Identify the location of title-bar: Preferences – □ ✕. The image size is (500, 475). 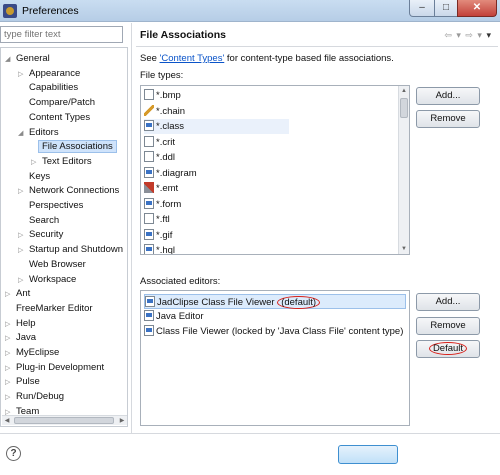
(250, 11).